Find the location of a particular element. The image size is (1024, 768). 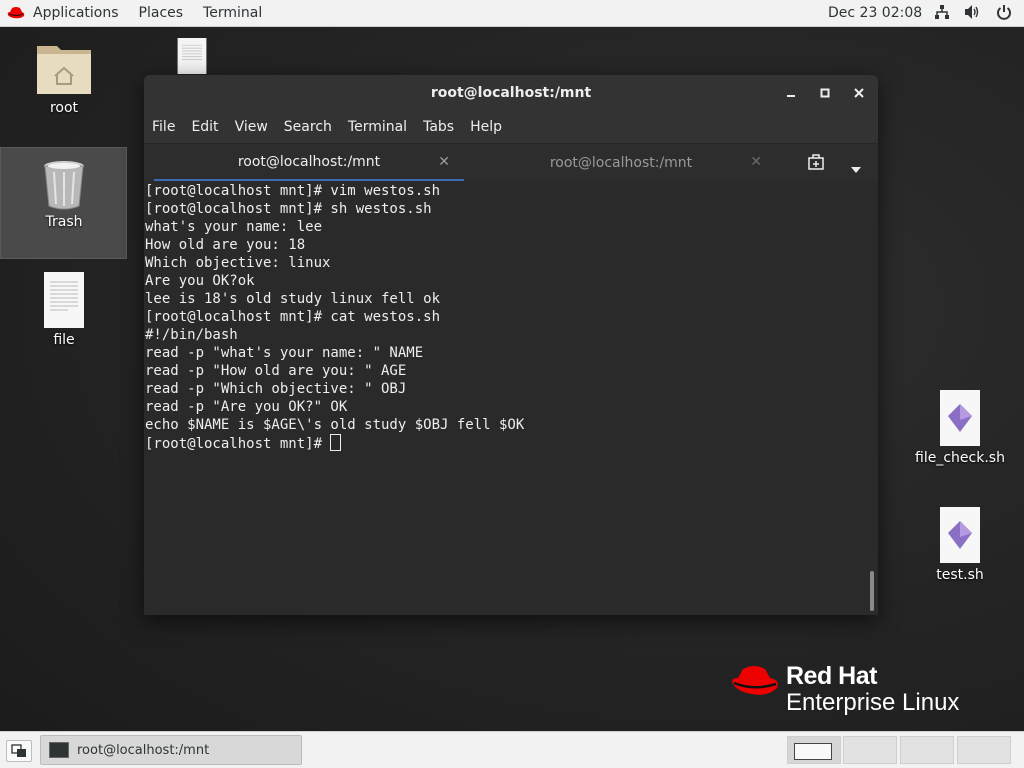

desktop-icon-label: file_check.sh is located at coordinates (960, 458).